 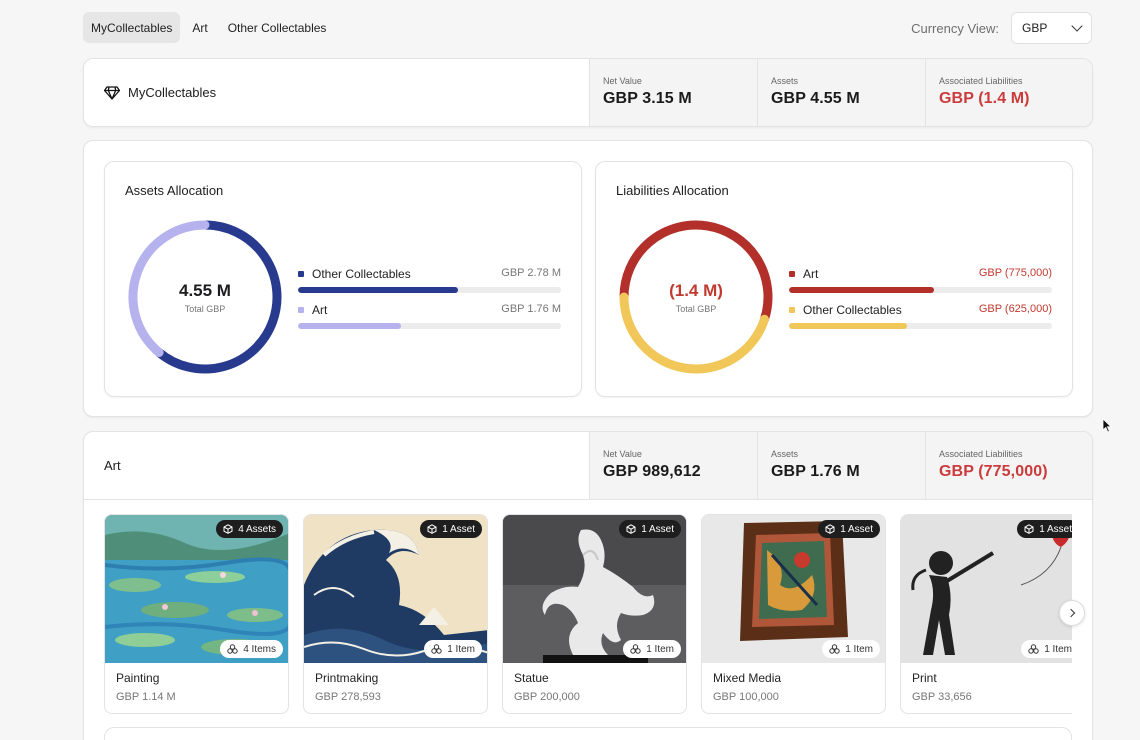 What do you see at coordinates (696, 308) in the screenshot?
I see `liabilities-total-label: Total GBP` at bounding box center [696, 308].